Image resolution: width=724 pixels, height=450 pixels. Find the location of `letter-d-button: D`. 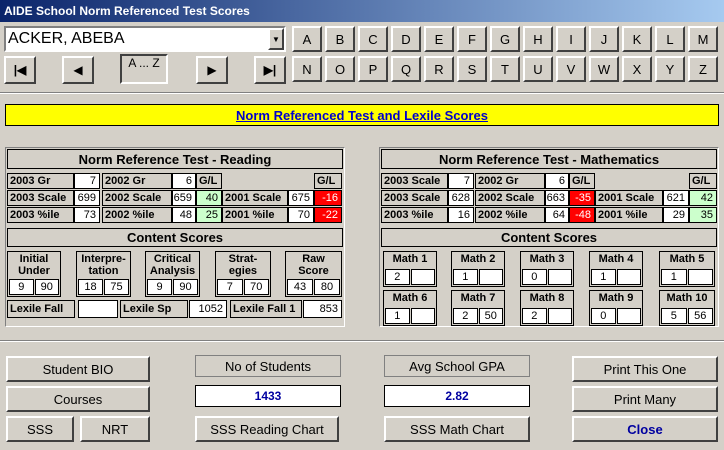

letter-d-button: D is located at coordinates (406, 39).